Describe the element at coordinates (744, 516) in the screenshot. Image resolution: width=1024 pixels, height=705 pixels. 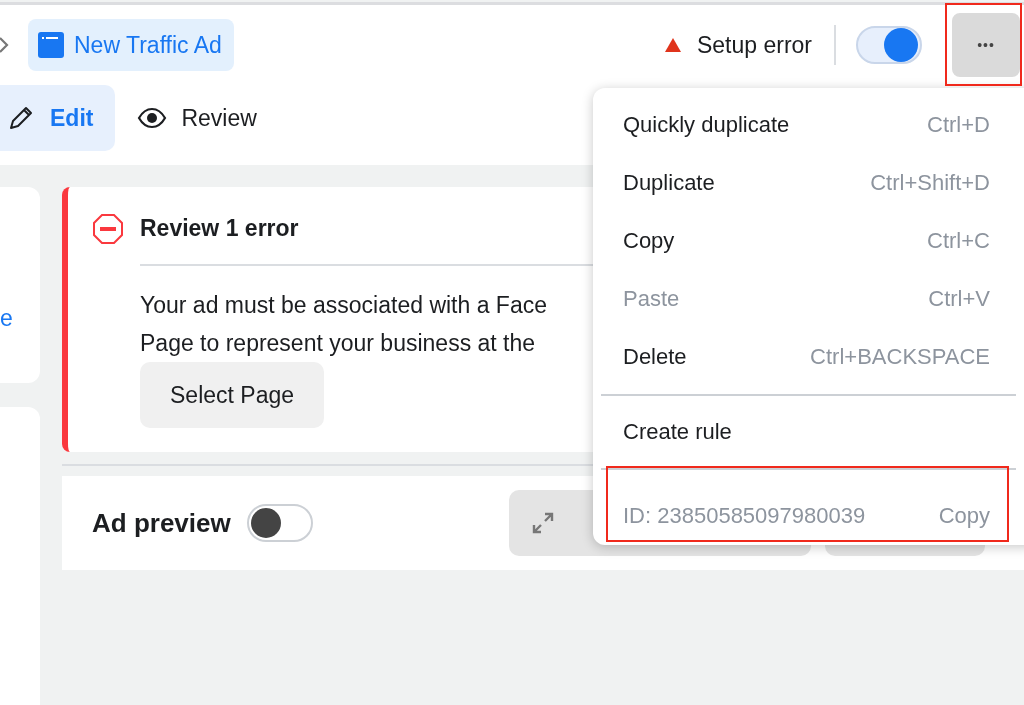
I see `id-text: ID: 23850585097980039` at that location.